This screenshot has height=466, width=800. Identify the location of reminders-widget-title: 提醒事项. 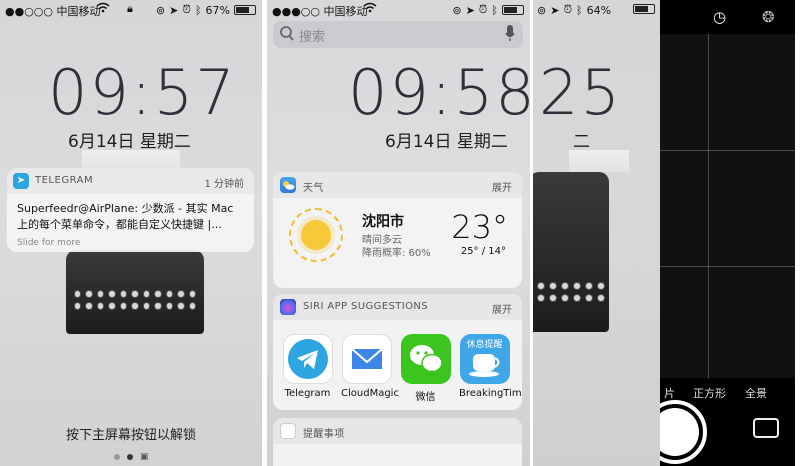
(324, 434).